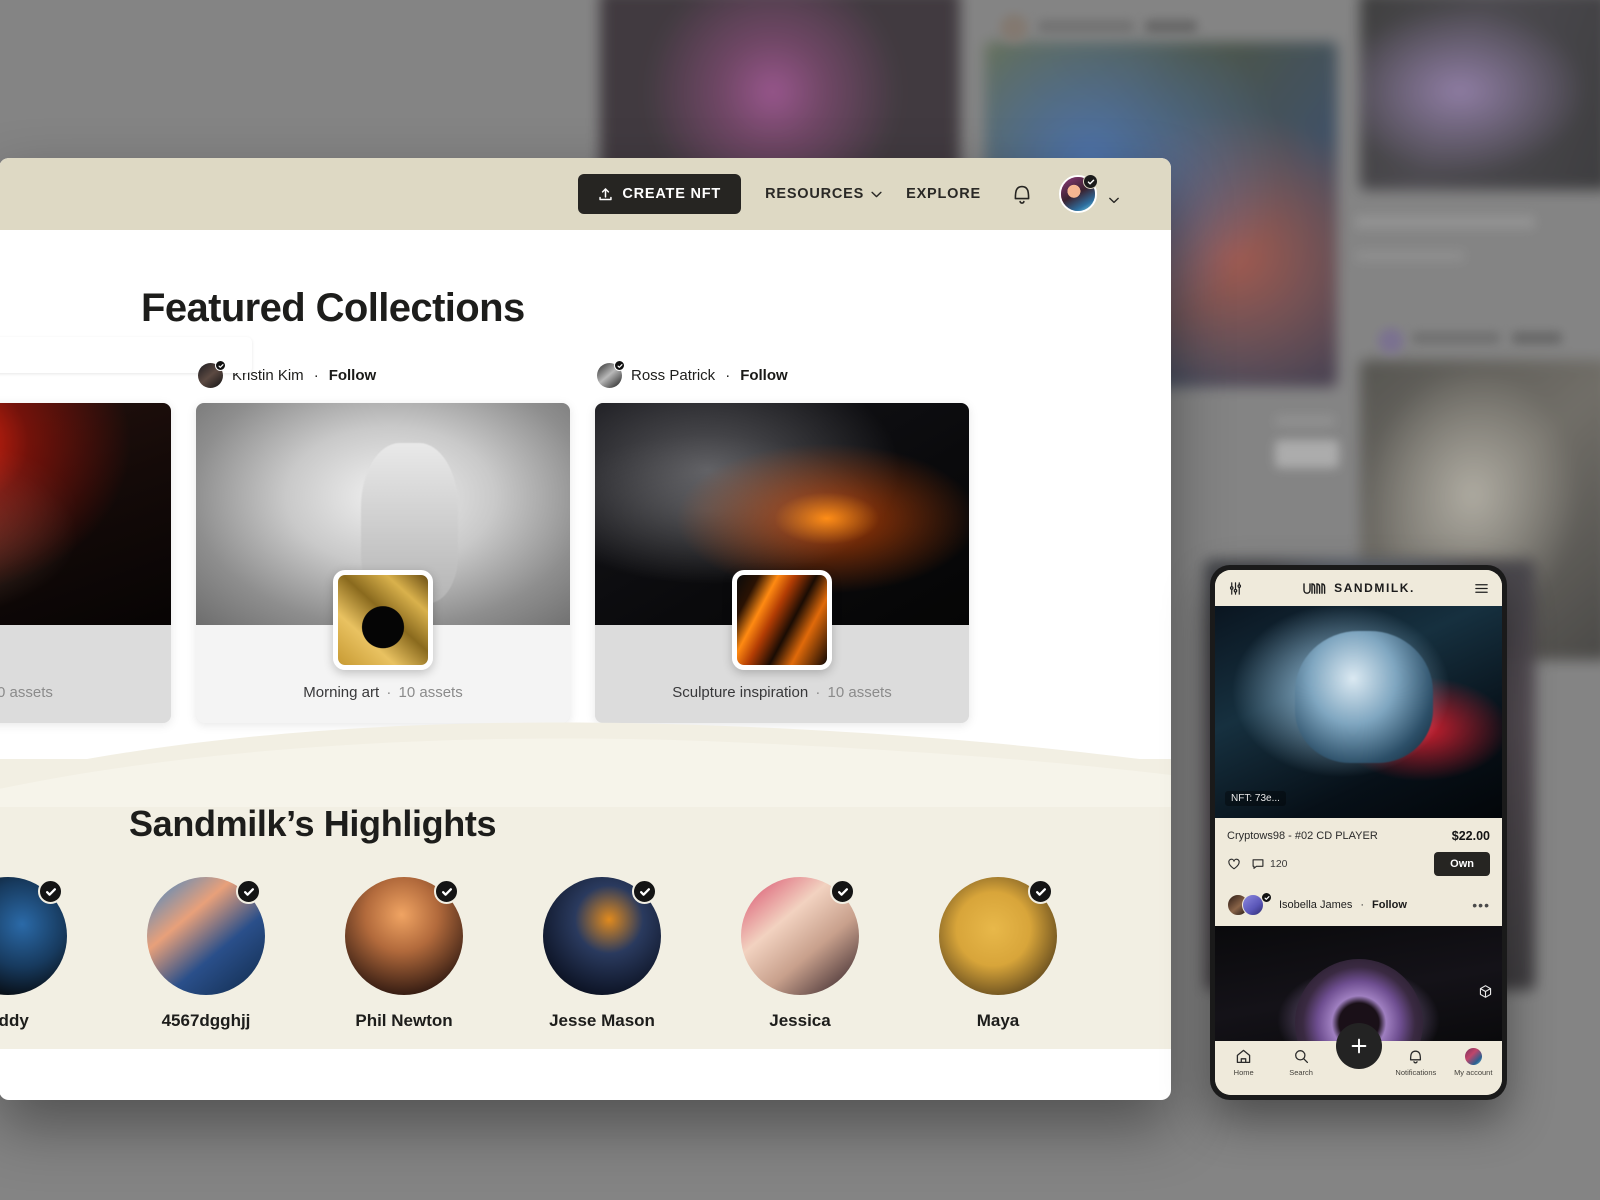  What do you see at coordinates (404, 1020) in the screenshot?
I see `person-name: Phil Newton` at bounding box center [404, 1020].